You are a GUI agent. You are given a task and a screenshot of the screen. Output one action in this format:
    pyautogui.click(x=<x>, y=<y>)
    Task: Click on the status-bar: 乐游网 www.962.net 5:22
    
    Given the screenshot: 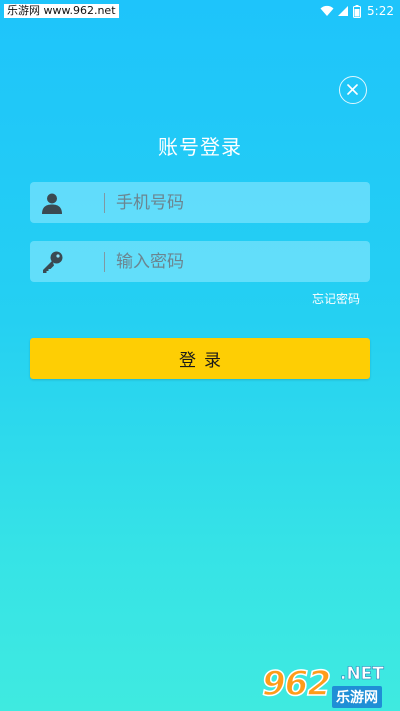 What is the action you would take?
    pyautogui.click(x=200, y=12)
    